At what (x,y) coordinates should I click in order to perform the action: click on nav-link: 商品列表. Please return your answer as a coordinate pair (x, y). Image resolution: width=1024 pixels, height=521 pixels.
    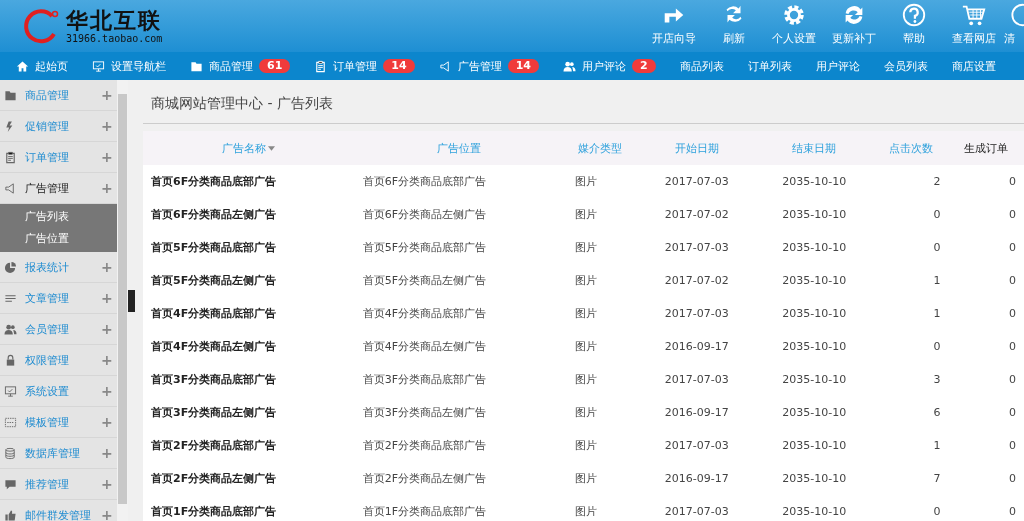
    Looking at the image, I should click on (701, 66).